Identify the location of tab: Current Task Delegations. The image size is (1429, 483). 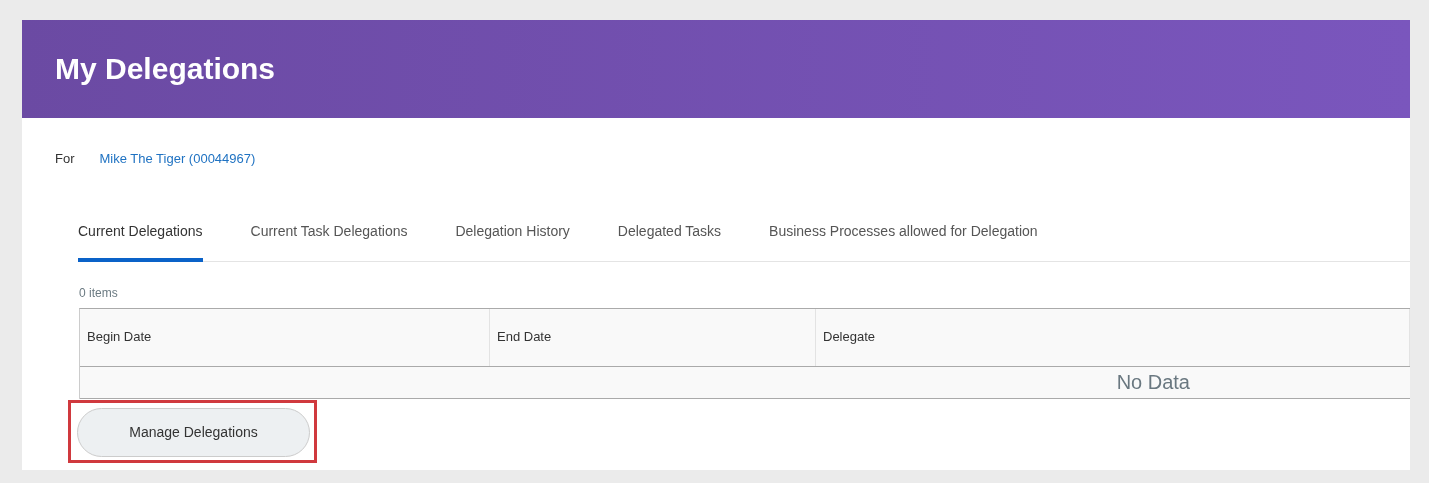
(329, 241).